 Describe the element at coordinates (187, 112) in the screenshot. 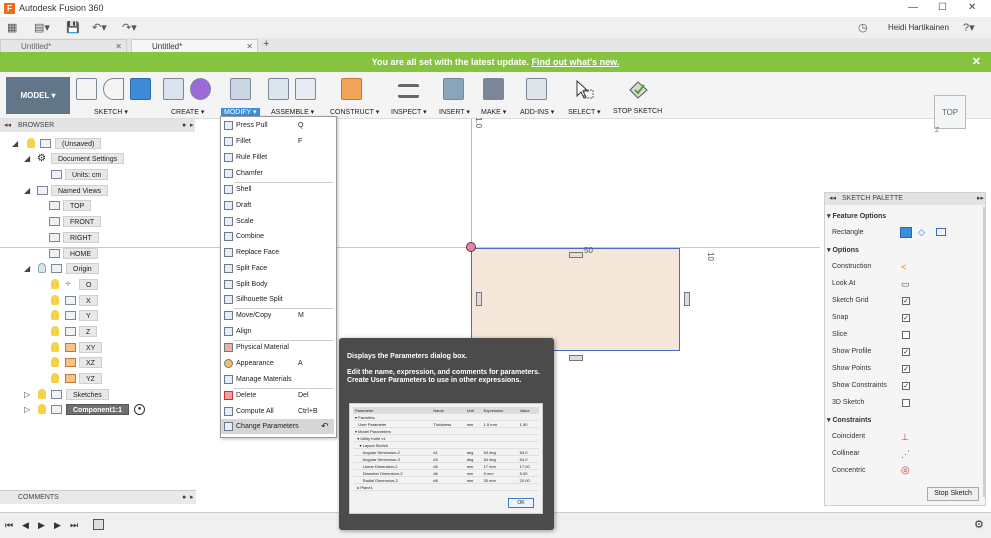

I see `create-menu: CREATE ▾` at that location.